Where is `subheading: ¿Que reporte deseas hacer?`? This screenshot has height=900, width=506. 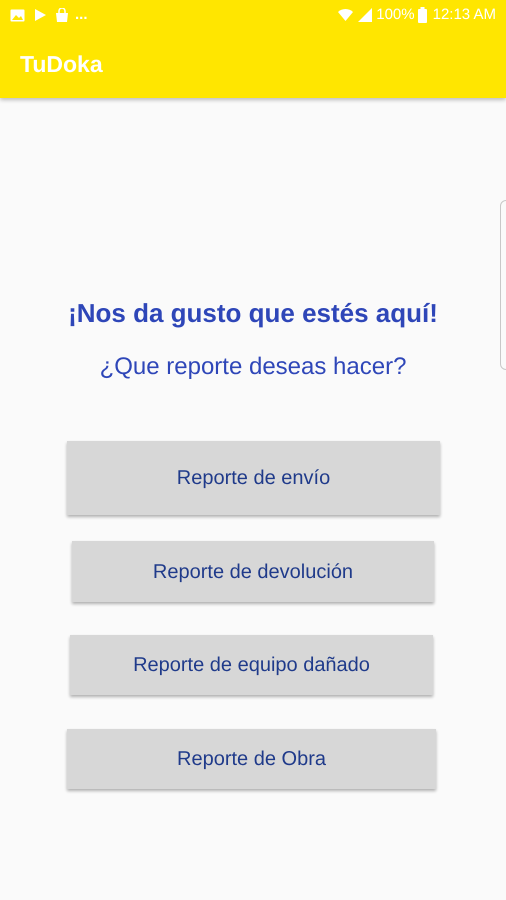 subheading: ¿Que reporte deseas hacer? is located at coordinates (253, 367).